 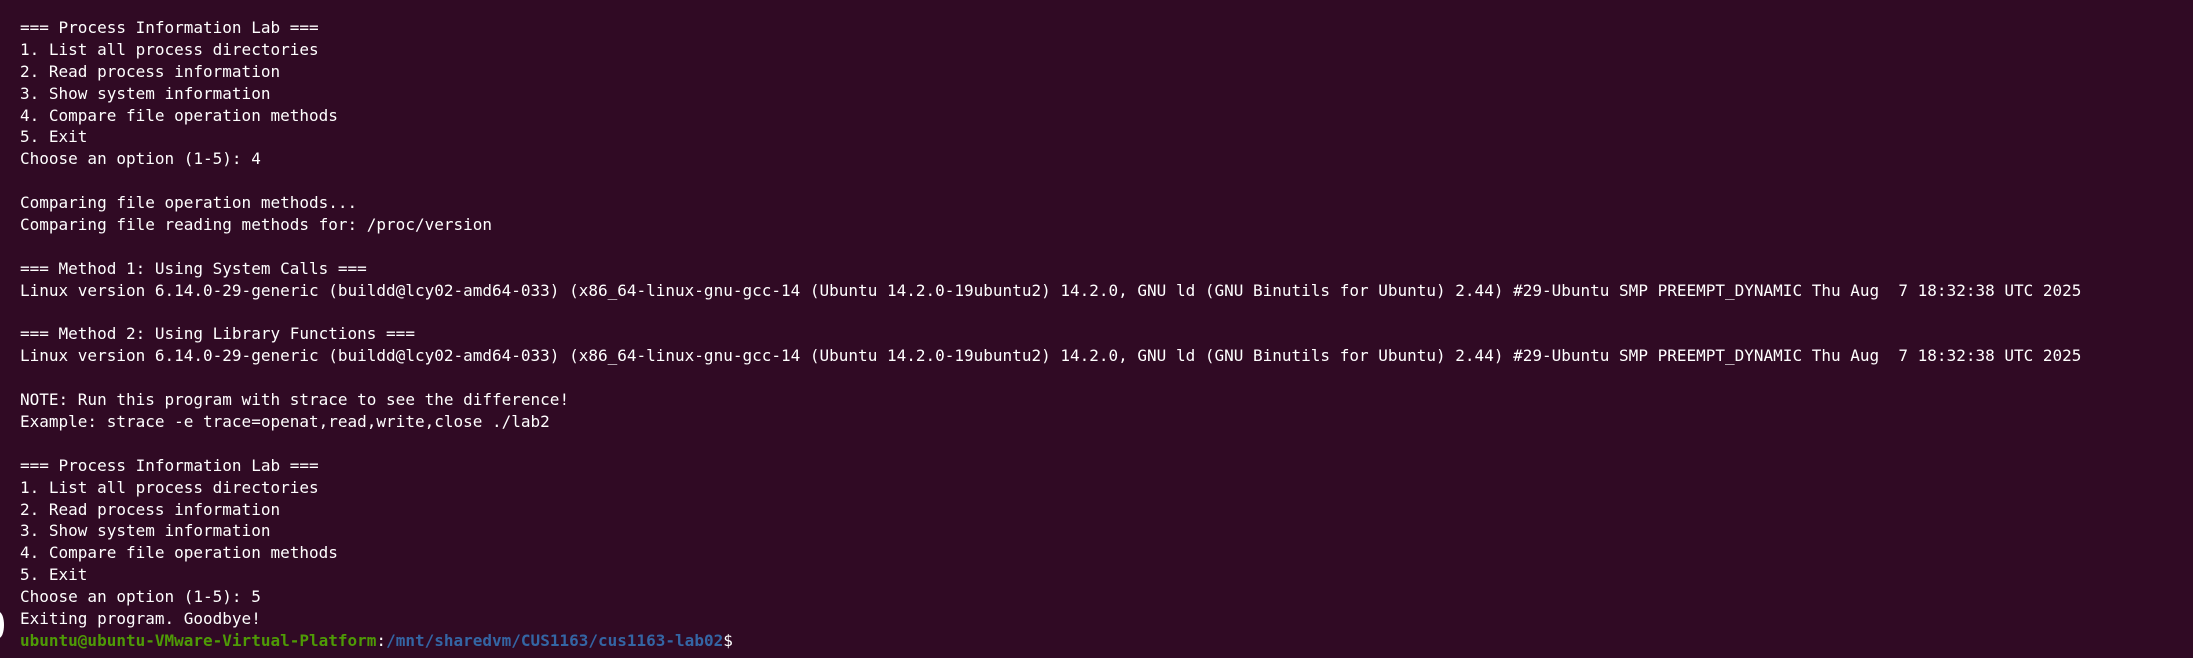 I want to click on prompt-path: /mnt/sharedvm/CUS1163/cus1163-lab02, so click(x=555, y=640).